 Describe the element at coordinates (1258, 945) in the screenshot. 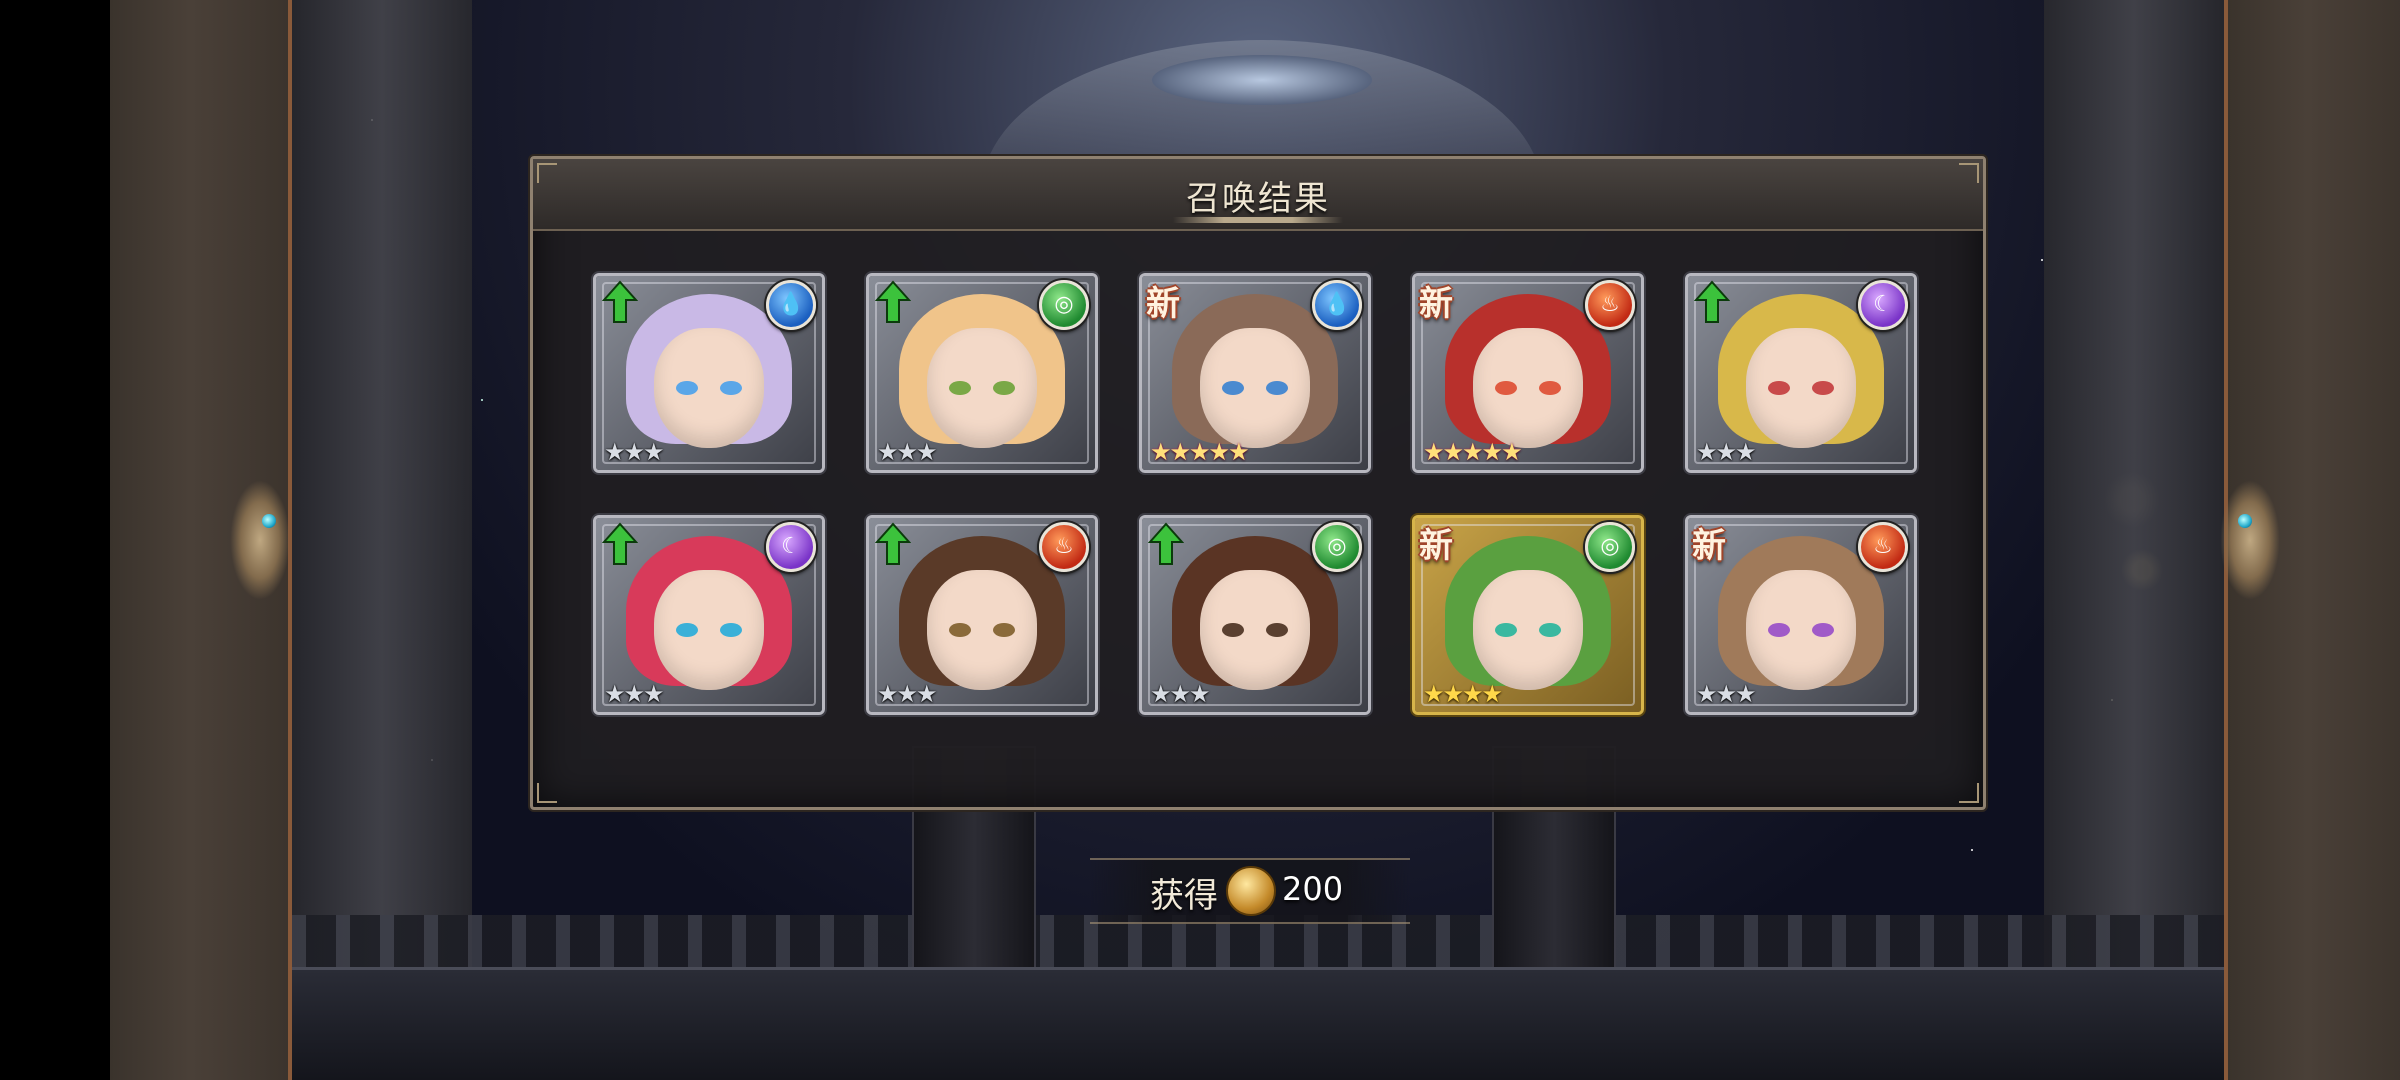

I see `balustrade` at that location.